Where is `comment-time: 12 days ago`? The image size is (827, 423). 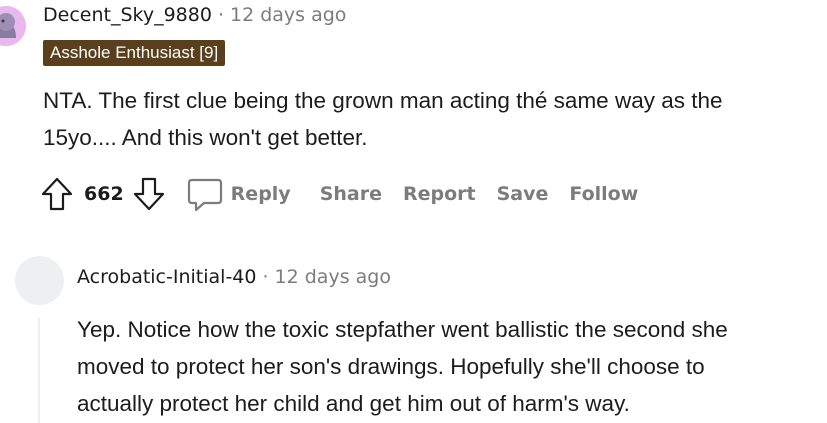
comment-time: 12 days ago is located at coordinates (288, 15).